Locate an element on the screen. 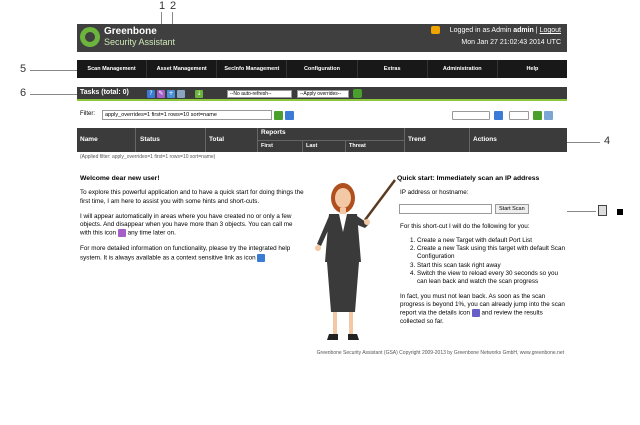 The width and height of the screenshot is (640, 425). filter-reload-icon is located at coordinates (537, 115).